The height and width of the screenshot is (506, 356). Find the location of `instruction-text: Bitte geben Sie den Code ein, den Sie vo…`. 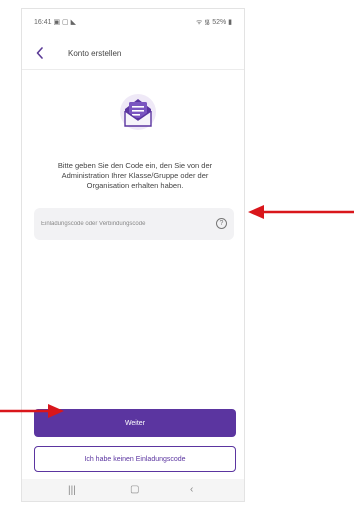

instruction-text: Bitte geben Sie den Code ein, den Sie vo… is located at coordinates (135, 176).